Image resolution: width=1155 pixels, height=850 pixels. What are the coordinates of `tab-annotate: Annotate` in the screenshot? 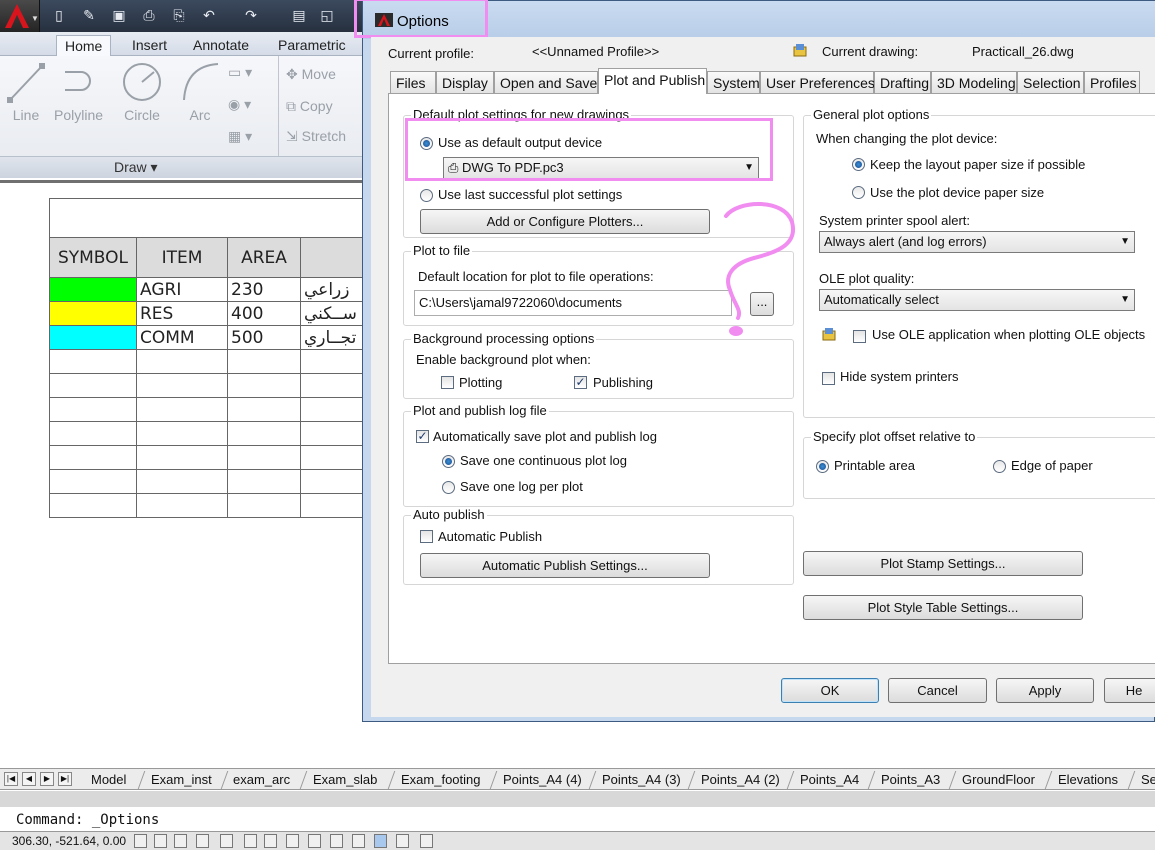 It's located at (221, 45).